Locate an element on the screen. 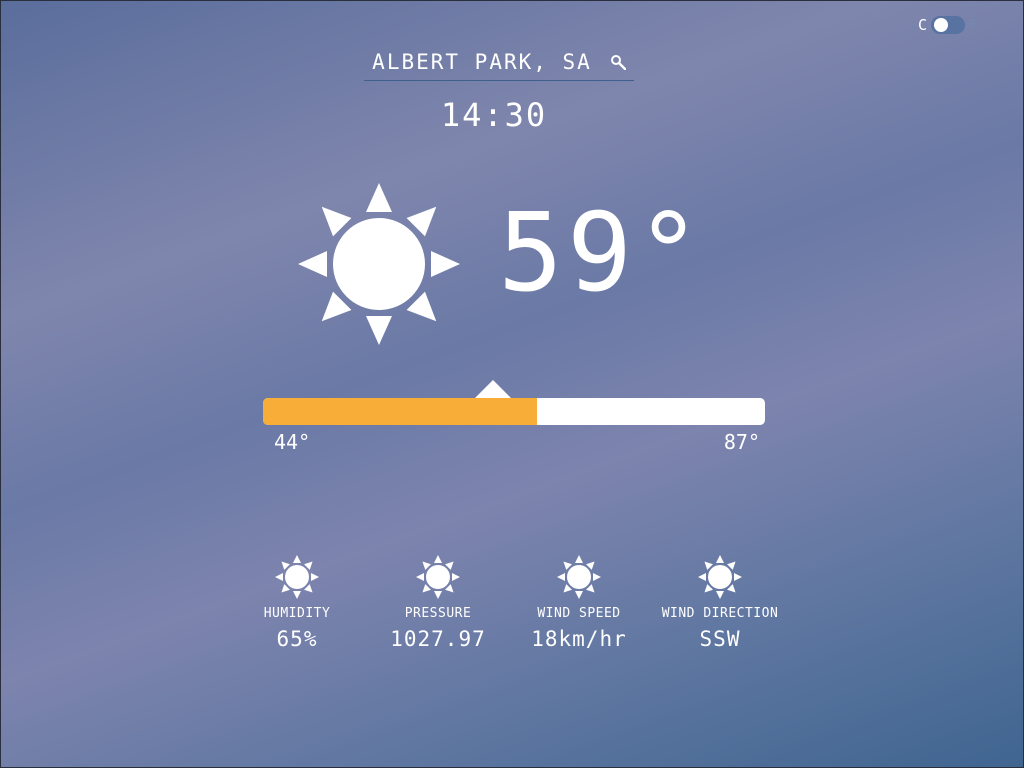  current-time: 14:30 is located at coordinates (494, 115).